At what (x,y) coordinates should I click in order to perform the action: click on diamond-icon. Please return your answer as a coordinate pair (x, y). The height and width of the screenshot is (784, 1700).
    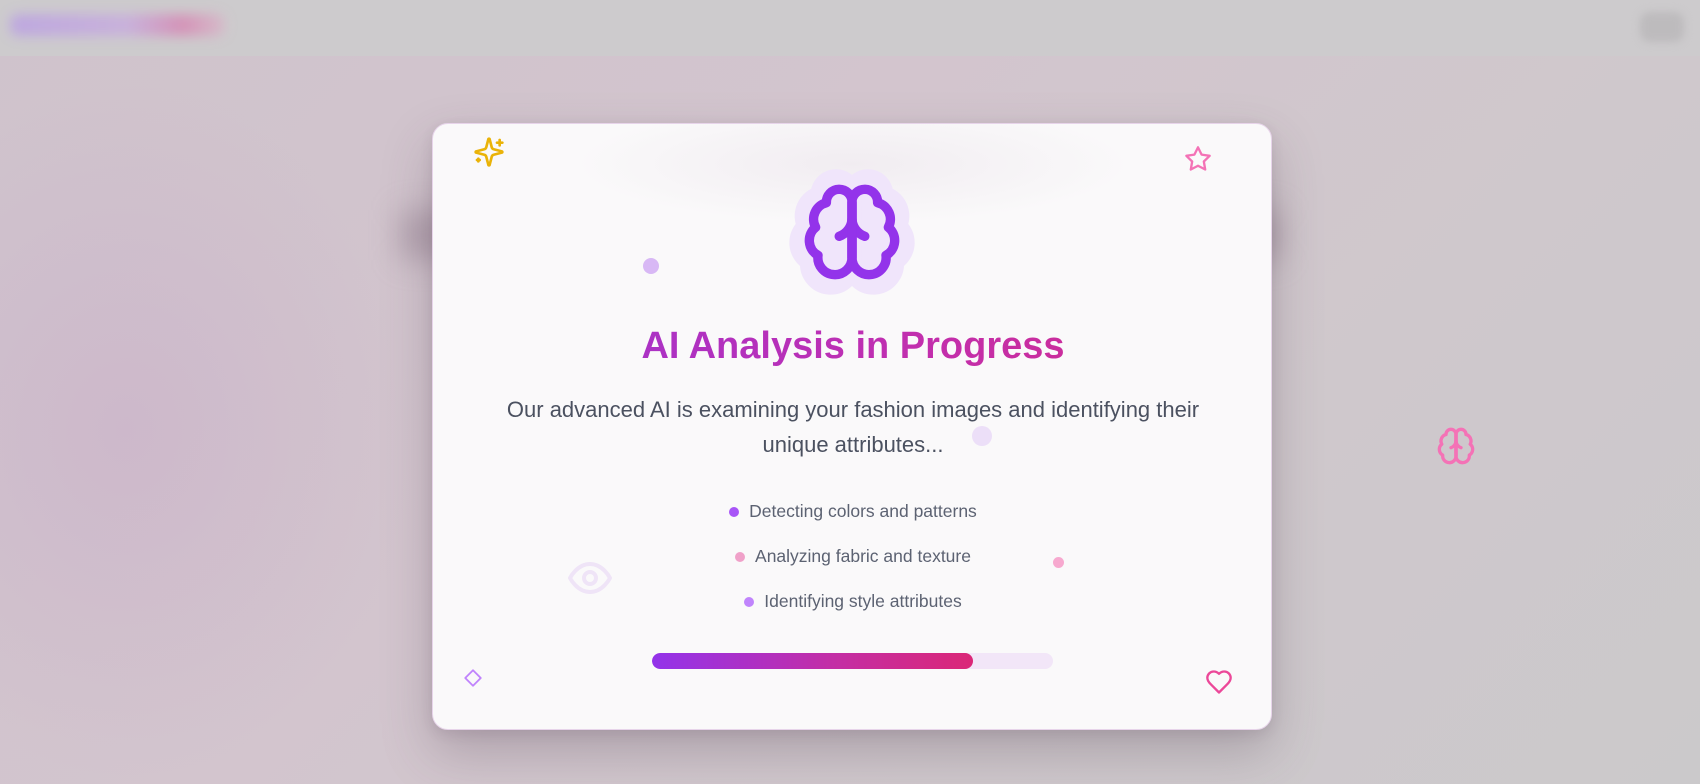
    Looking at the image, I should click on (473, 678).